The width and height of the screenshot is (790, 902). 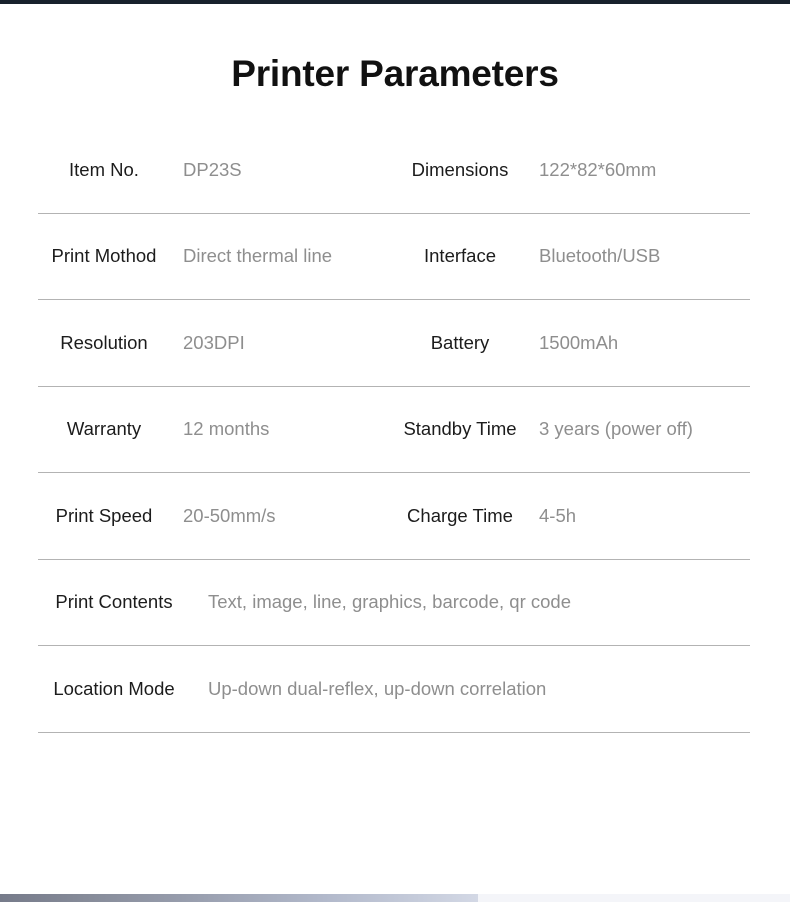 I want to click on spec-label: Item No., so click(x=104, y=169).